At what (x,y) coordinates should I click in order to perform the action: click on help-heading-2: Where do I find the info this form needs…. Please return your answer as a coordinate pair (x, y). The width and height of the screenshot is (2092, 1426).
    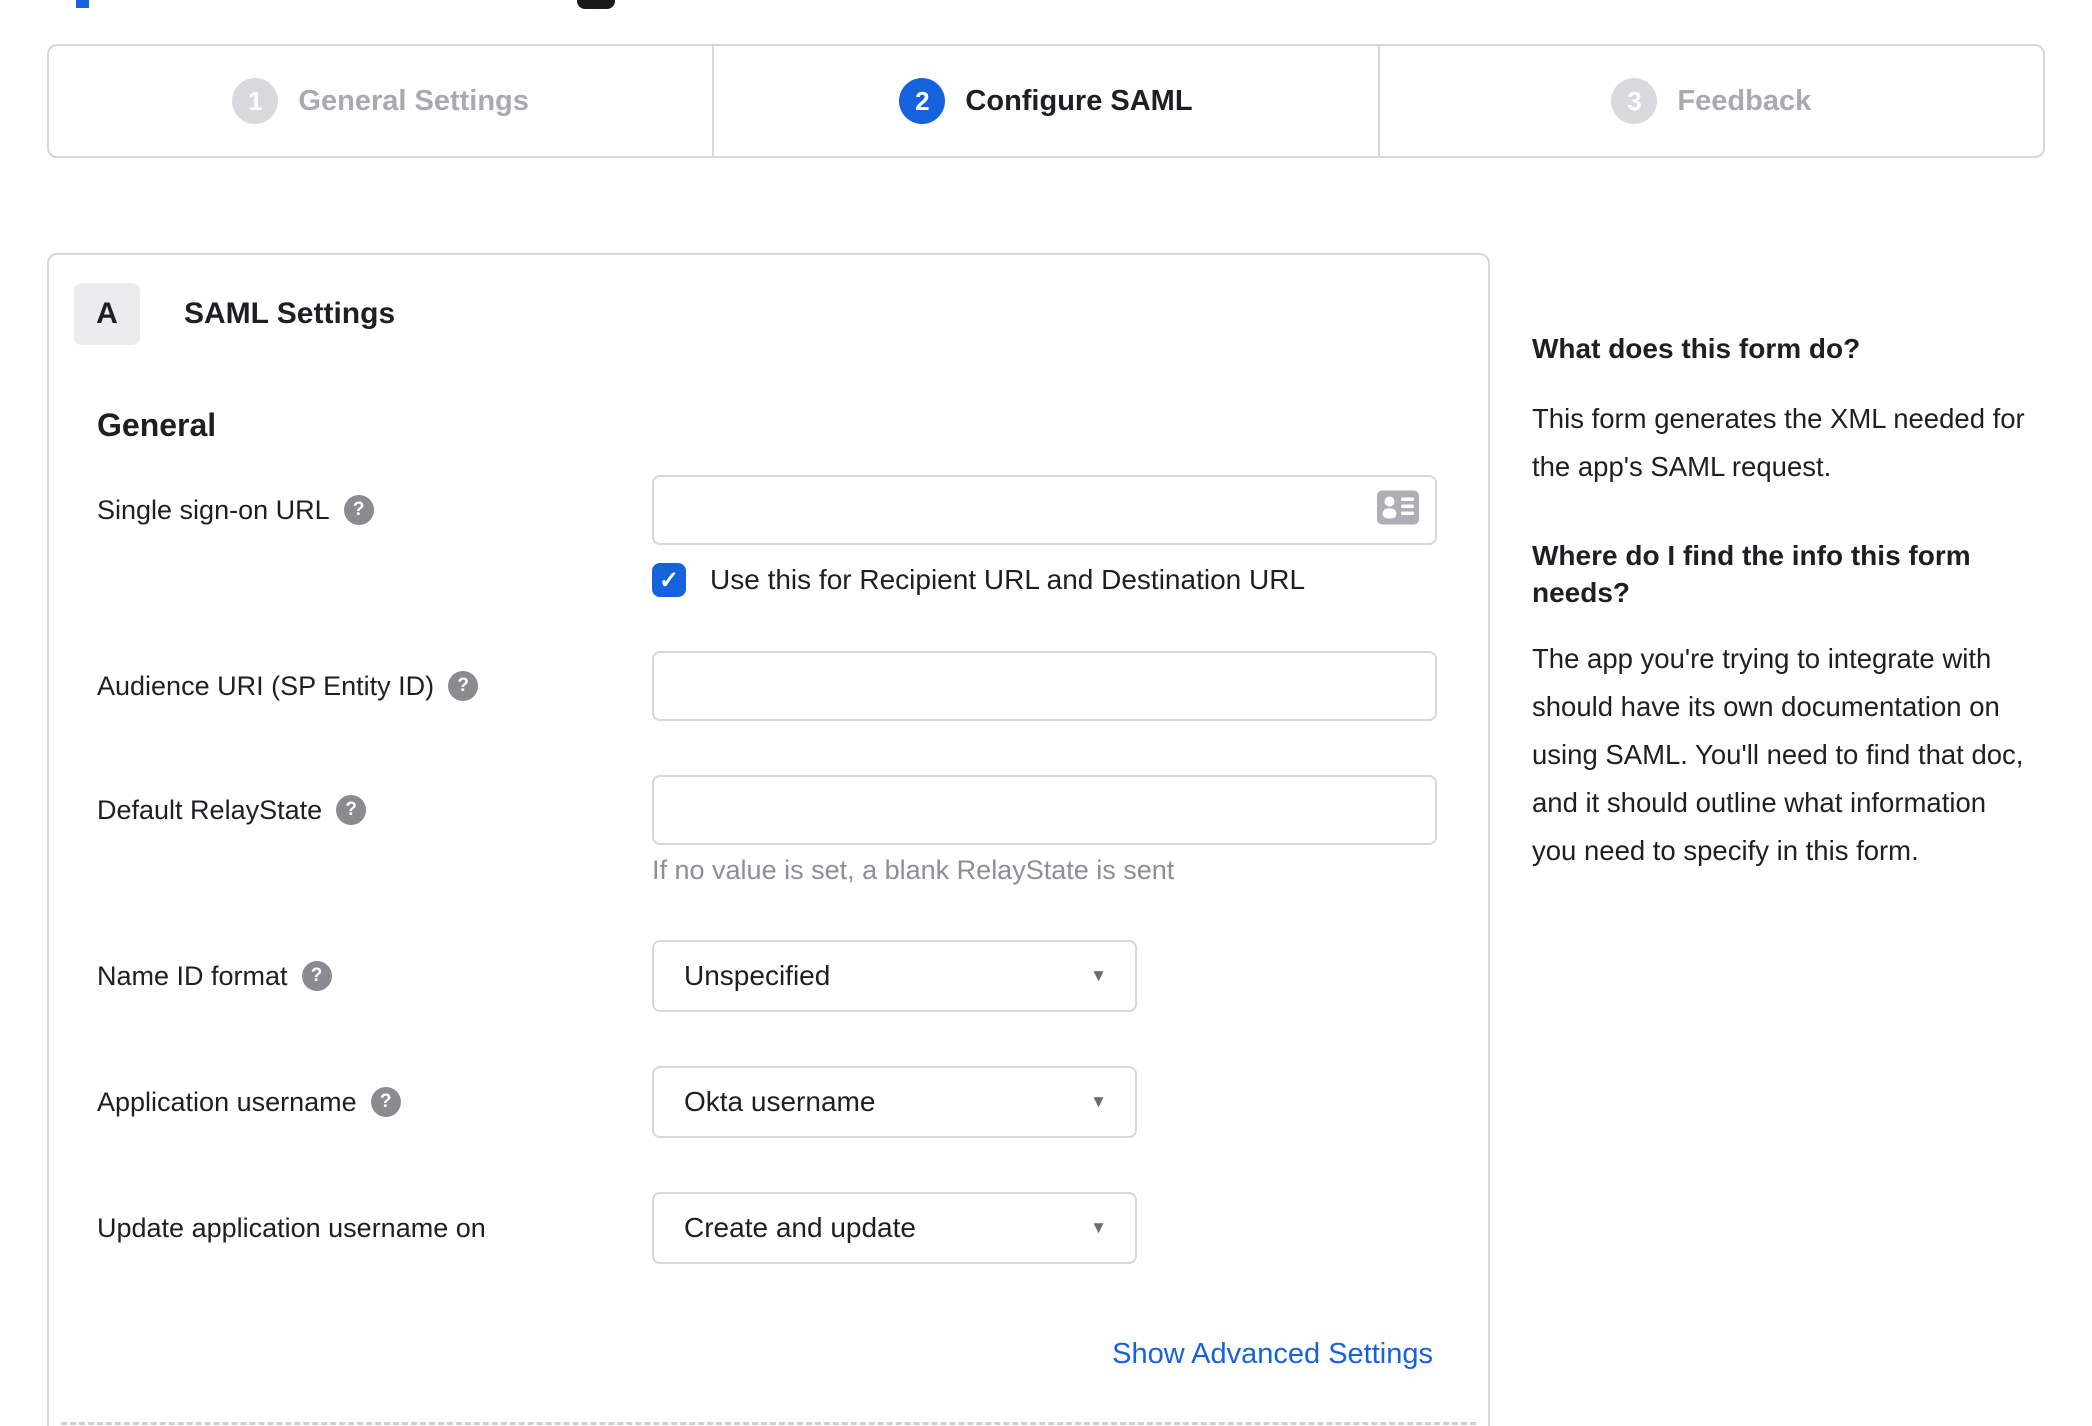
    Looking at the image, I should click on (1751, 574).